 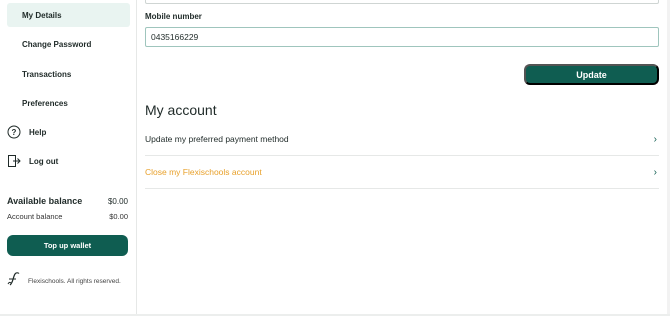 I want to click on sidebar-item-label: Change Password, so click(x=57, y=44).